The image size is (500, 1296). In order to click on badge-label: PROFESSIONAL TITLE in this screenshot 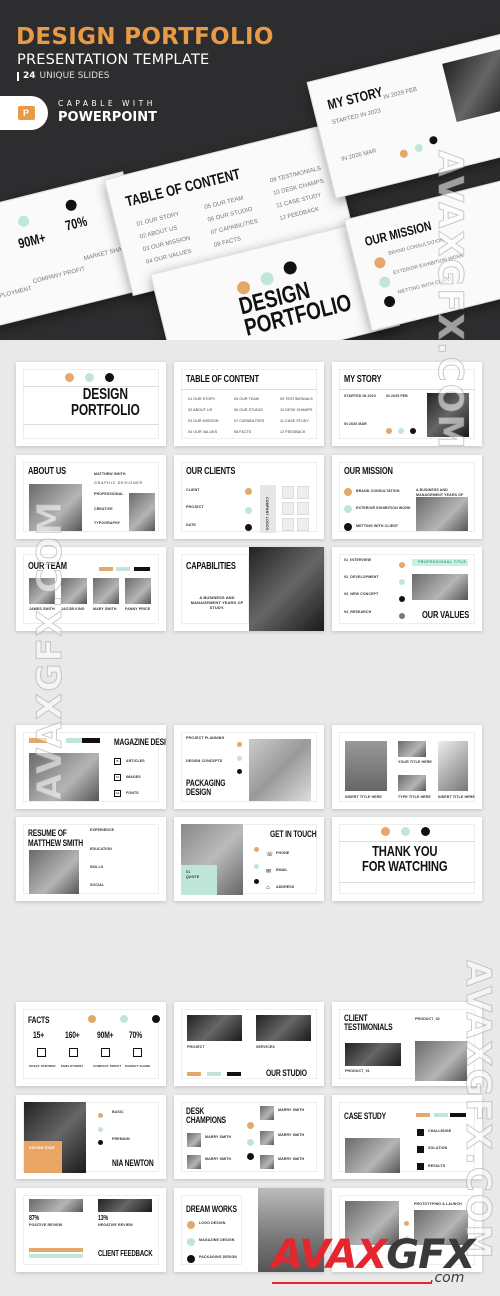, I will do `click(442, 562)`.